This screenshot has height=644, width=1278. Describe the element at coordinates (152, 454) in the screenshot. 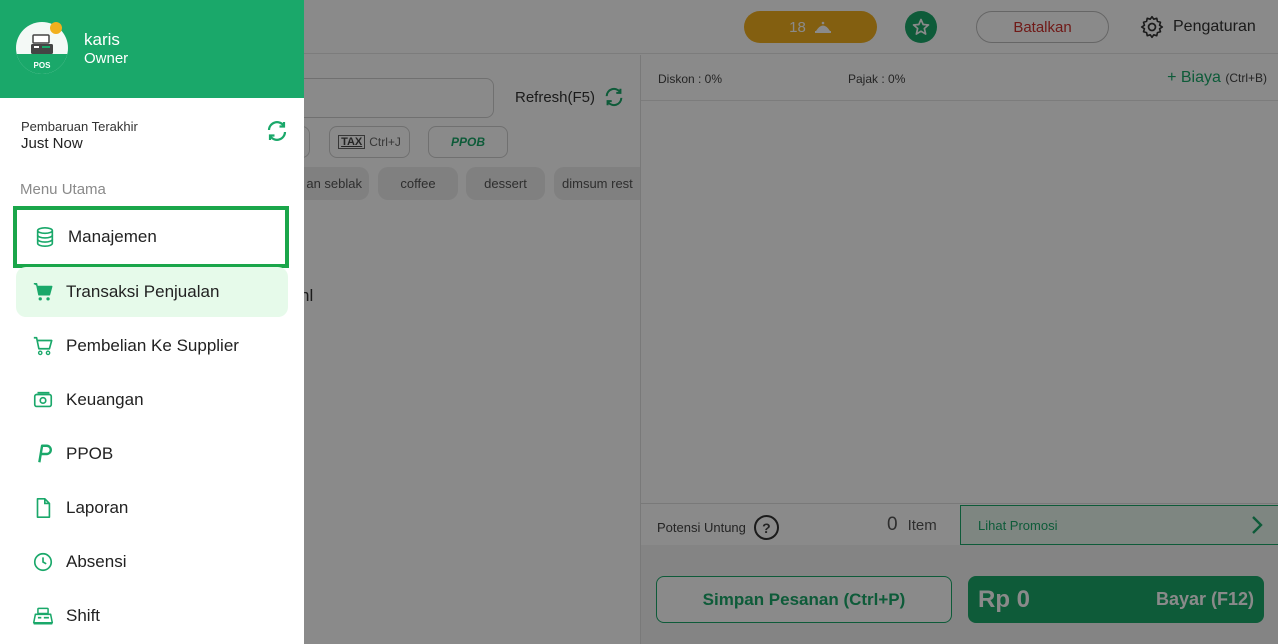

I see `menu-item-ppob: PPOB` at that location.